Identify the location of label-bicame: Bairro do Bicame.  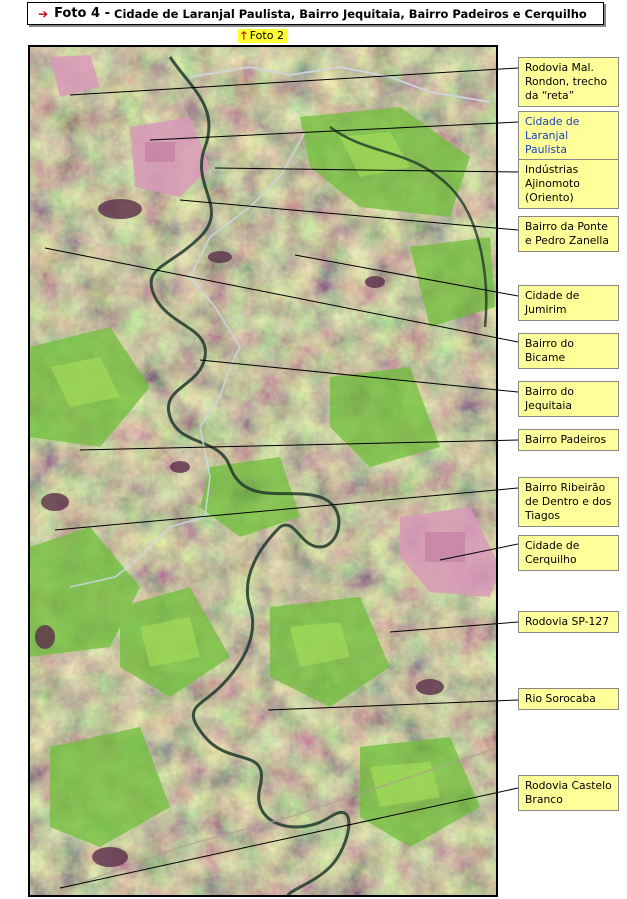
(568, 351).